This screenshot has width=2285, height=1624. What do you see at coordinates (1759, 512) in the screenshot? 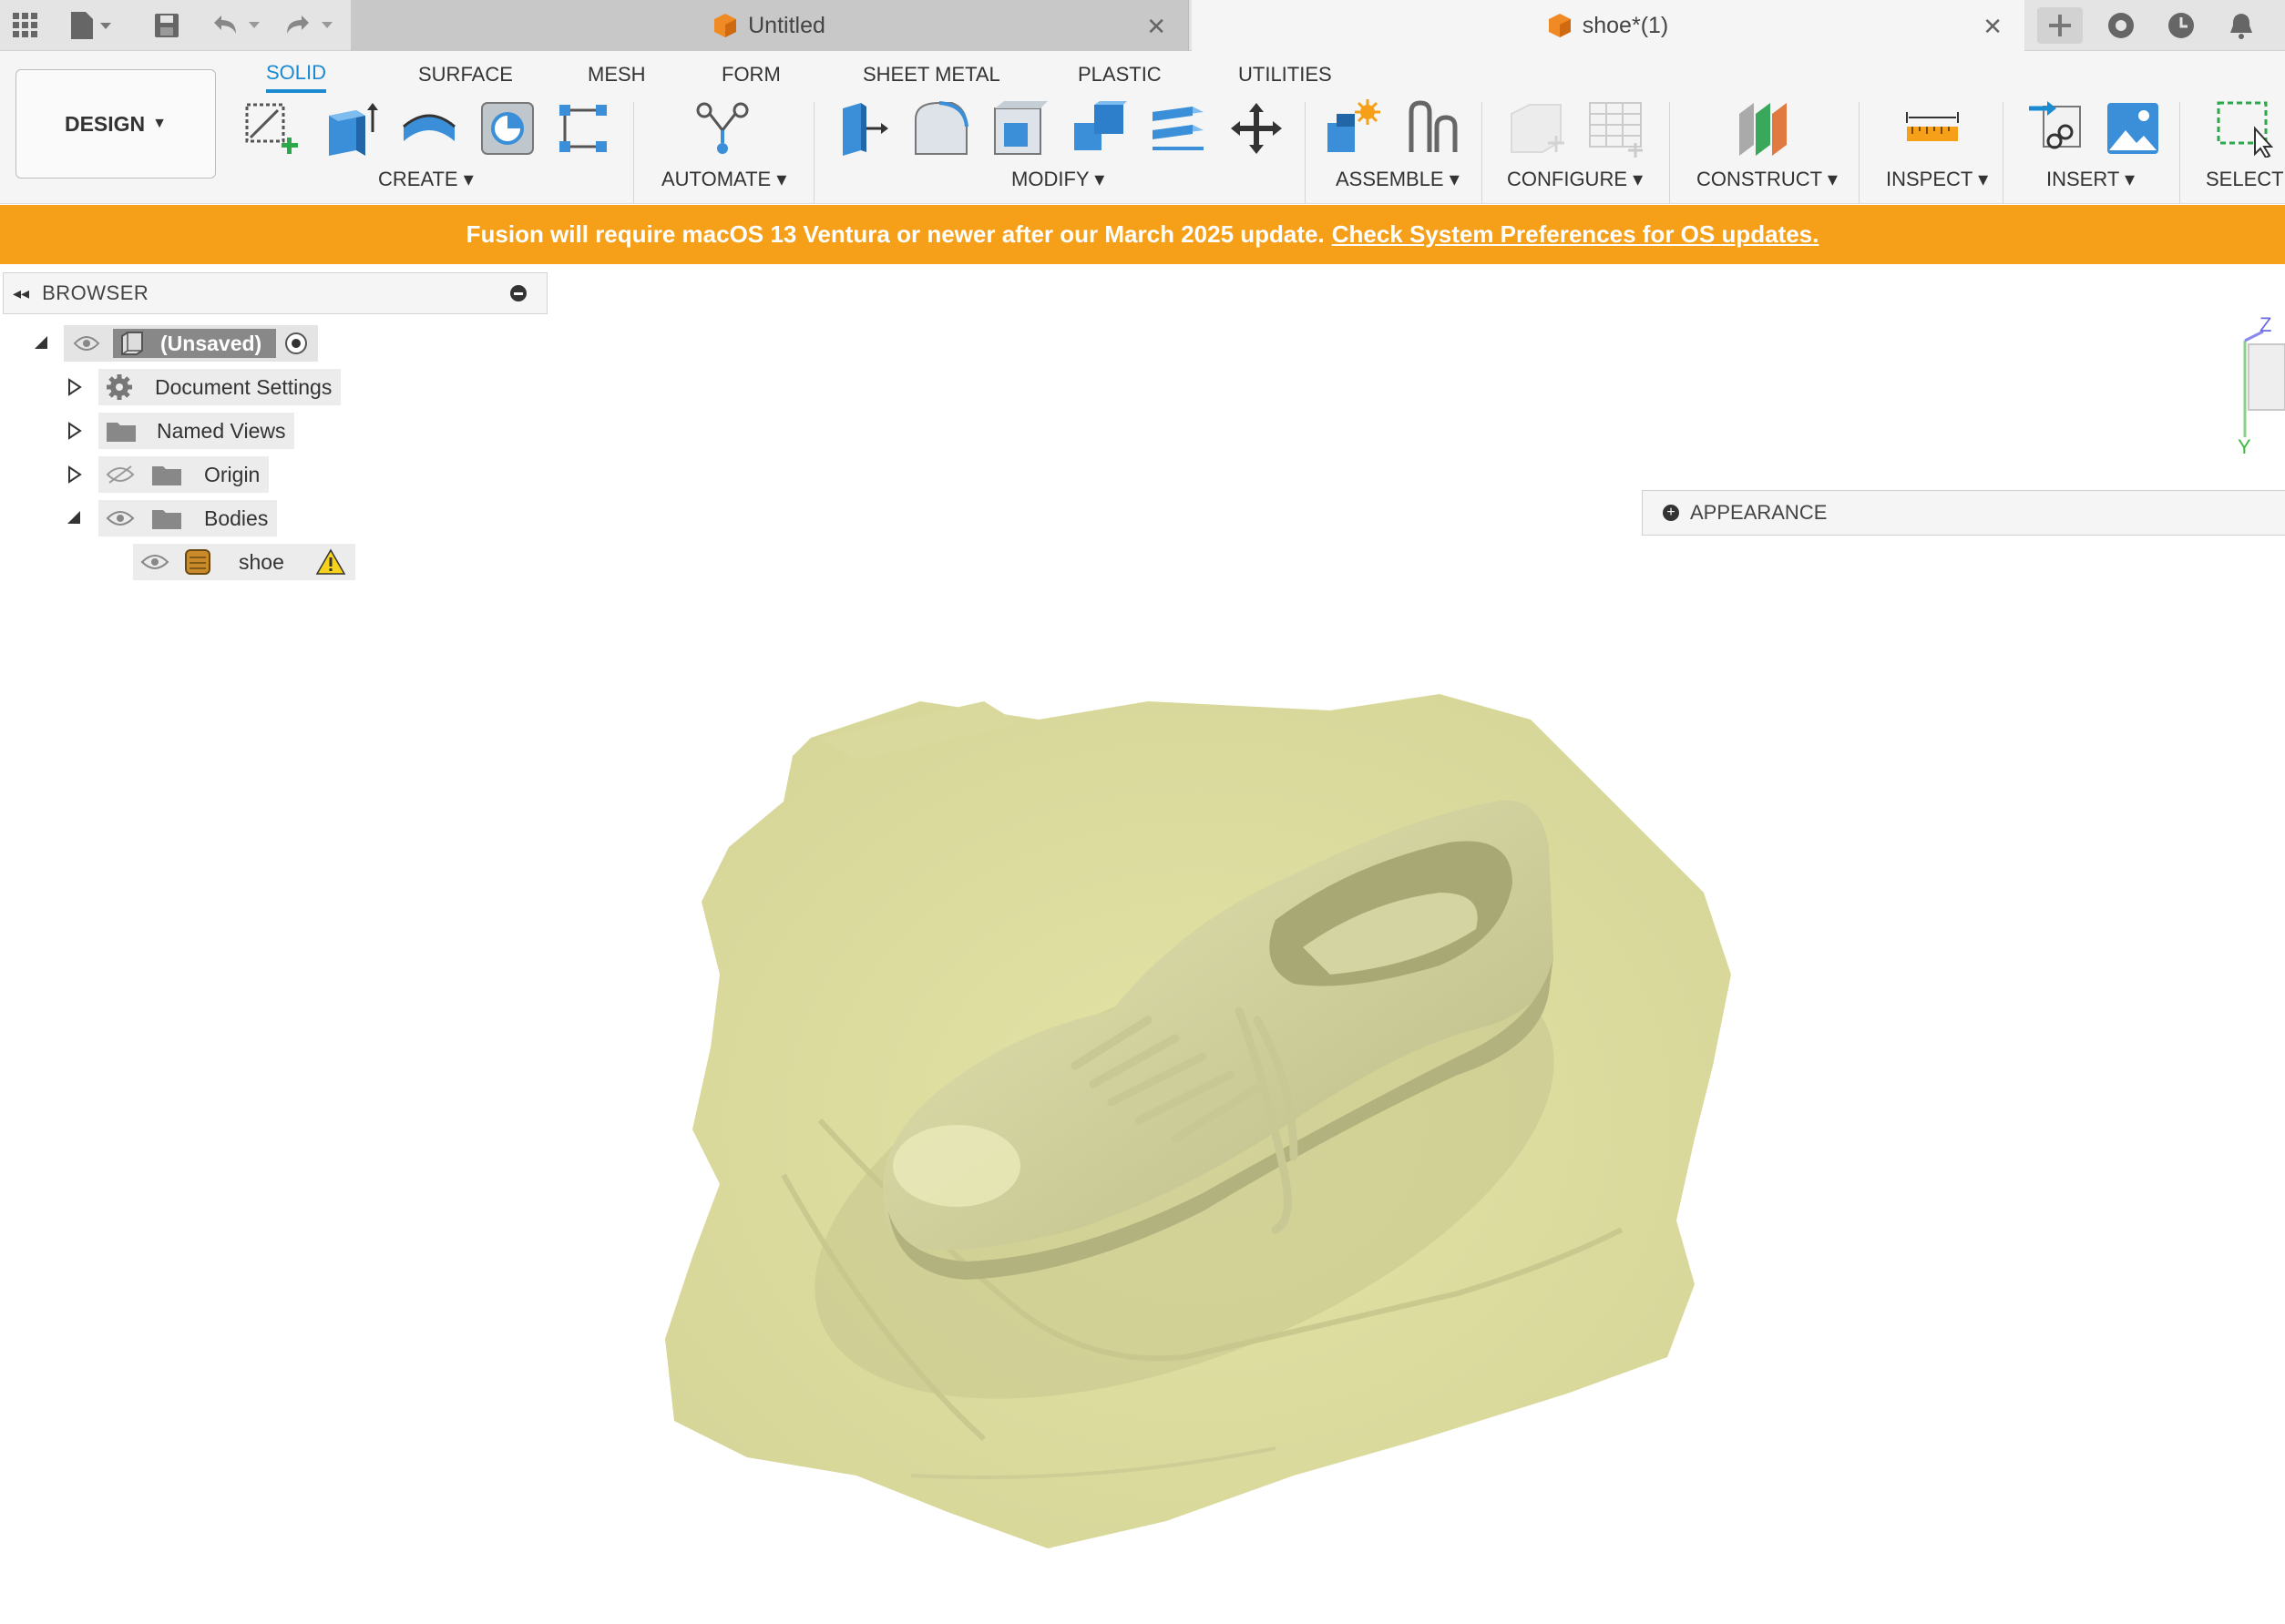
I see `appearance-title: APPEARANCE` at bounding box center [1759, 512].